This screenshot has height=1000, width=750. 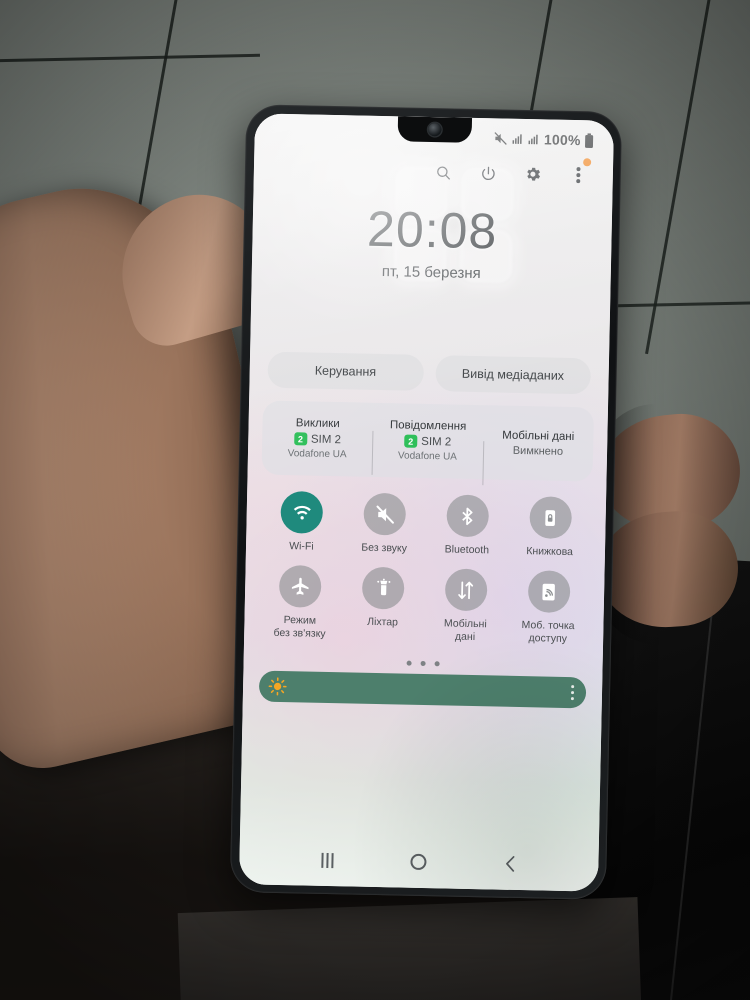 I want to click on device-control-button: Керування, so click(x=345, y=371).